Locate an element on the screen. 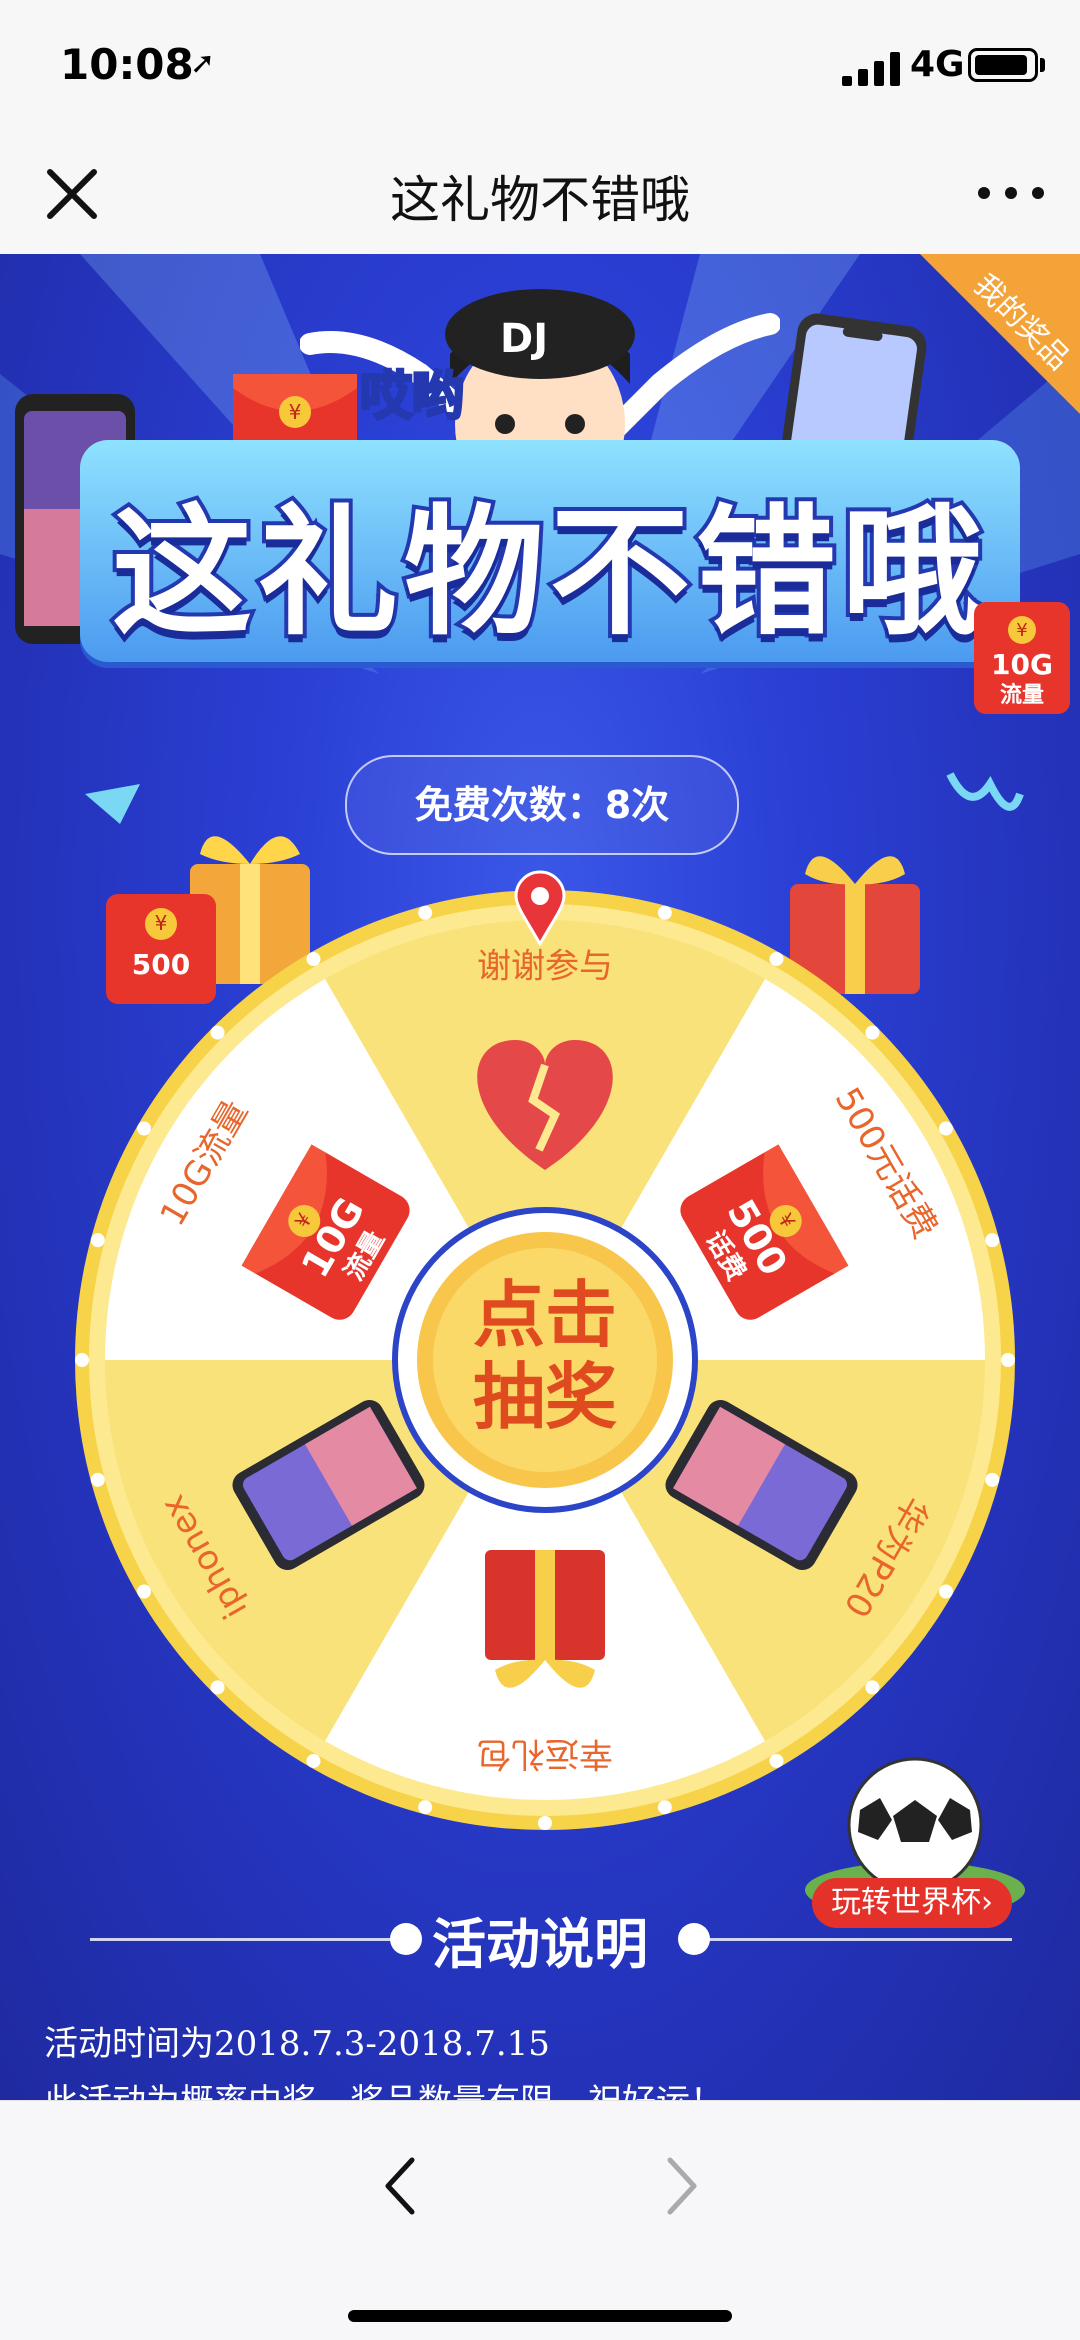 The height and width of the screenshot is (2340, 1080). hero-banner: 这礼物不错哦 is located at coordinates (550, 551).